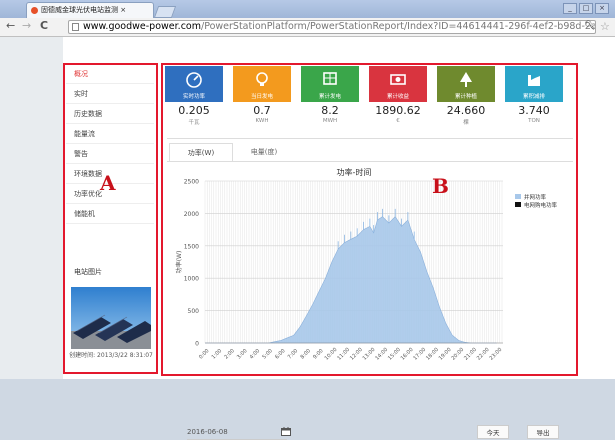 This screenshot has width=615, height=440. I want to click on date-input: 2016-06-08, so click(237, 432).